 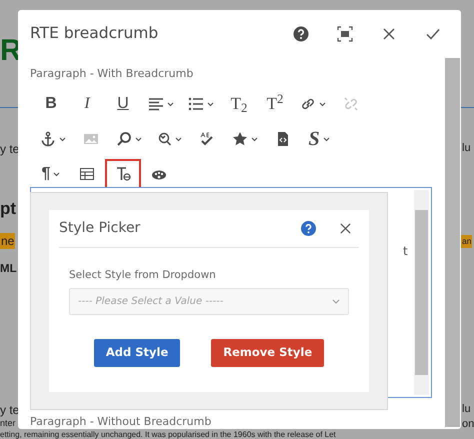 I want to click on add-style-button: Add Style, so click(x=137, y=352).